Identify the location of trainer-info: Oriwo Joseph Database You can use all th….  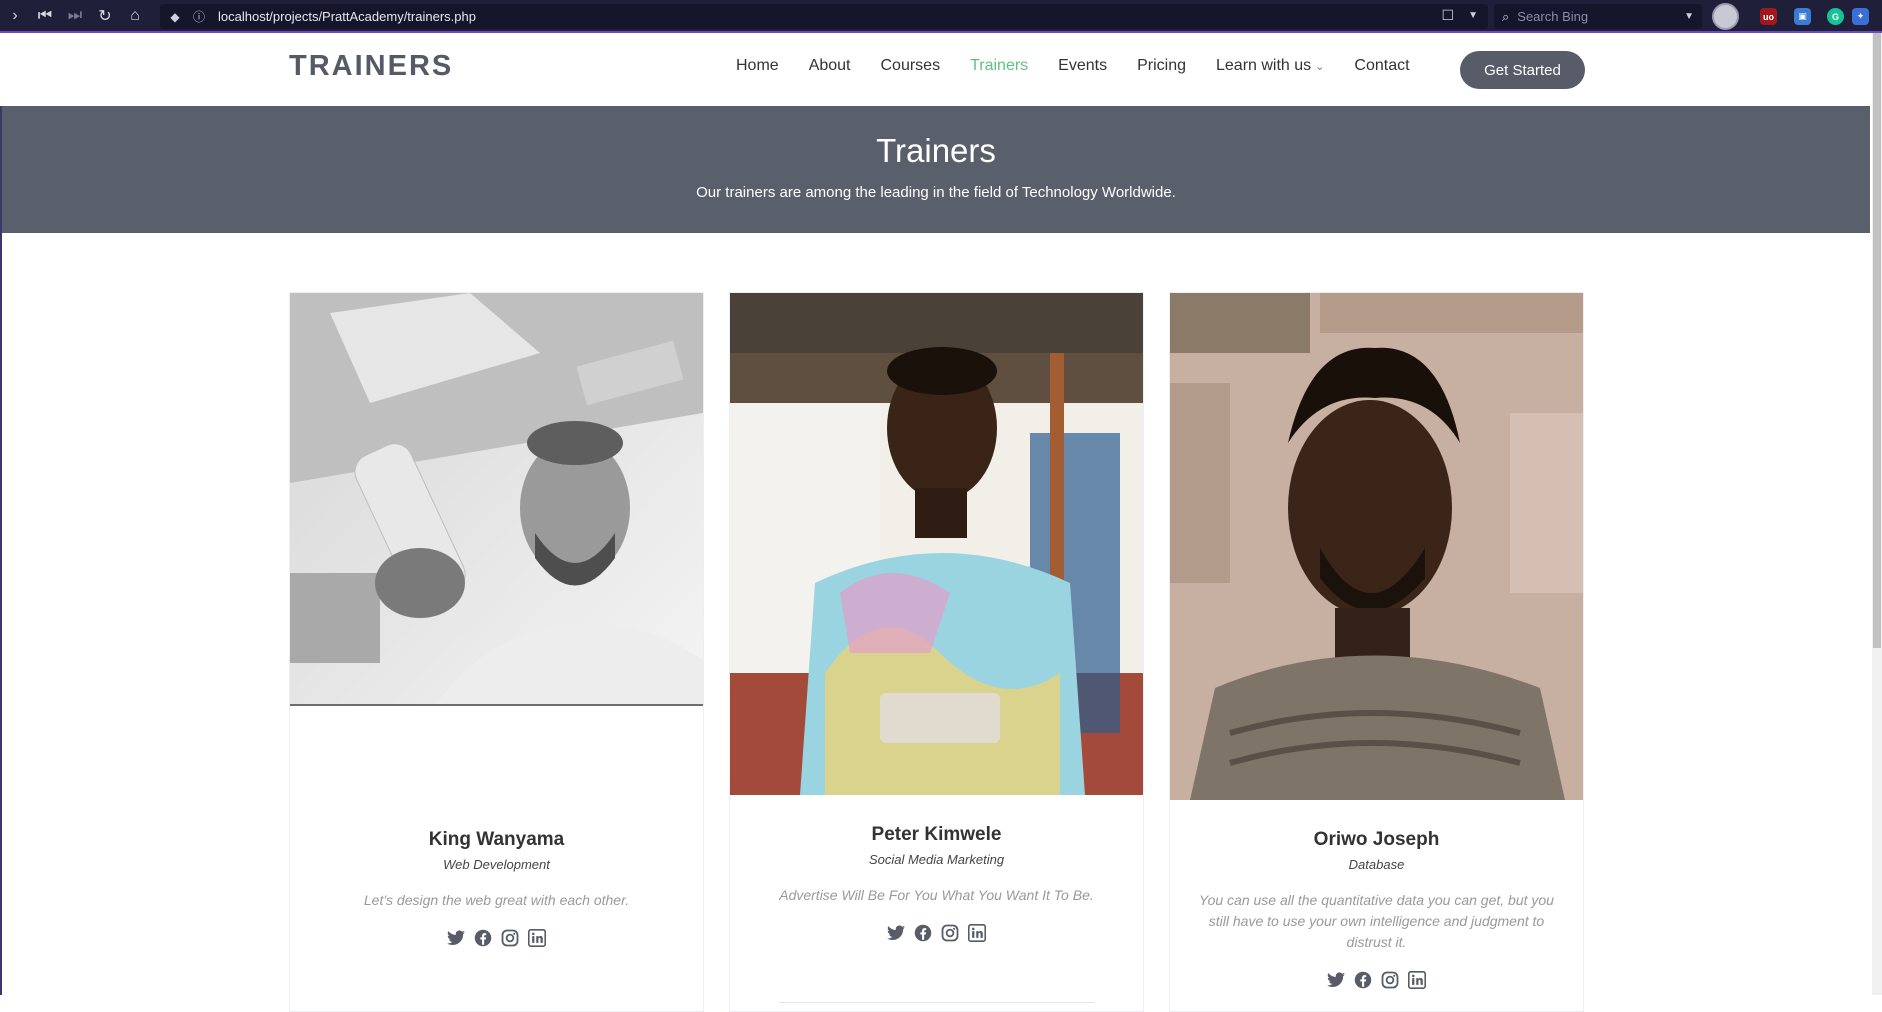
(1376, 909).